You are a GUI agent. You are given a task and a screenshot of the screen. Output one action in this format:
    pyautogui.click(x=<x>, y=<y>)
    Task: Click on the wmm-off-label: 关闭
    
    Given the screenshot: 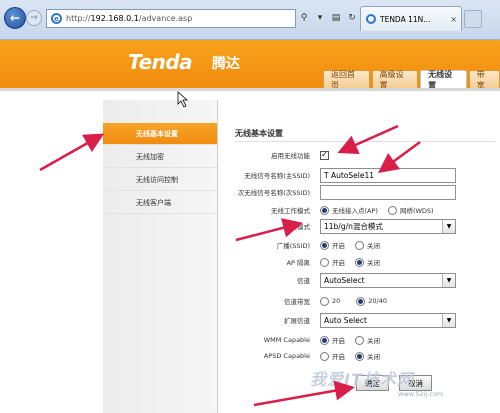 What is the action you would take?
    pyautogui.click(x=373, y=341)
    